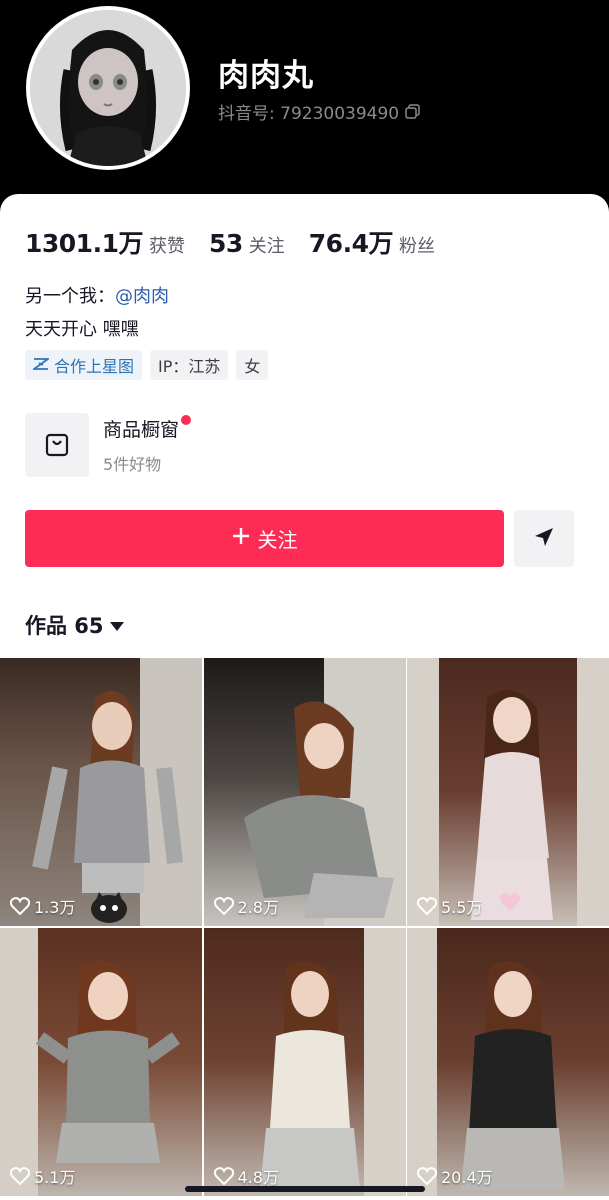 The width and height of the screenshot is (609, 1200). I want to click on shop-text: 商品橱窗 5件好物, so click(147, 445).